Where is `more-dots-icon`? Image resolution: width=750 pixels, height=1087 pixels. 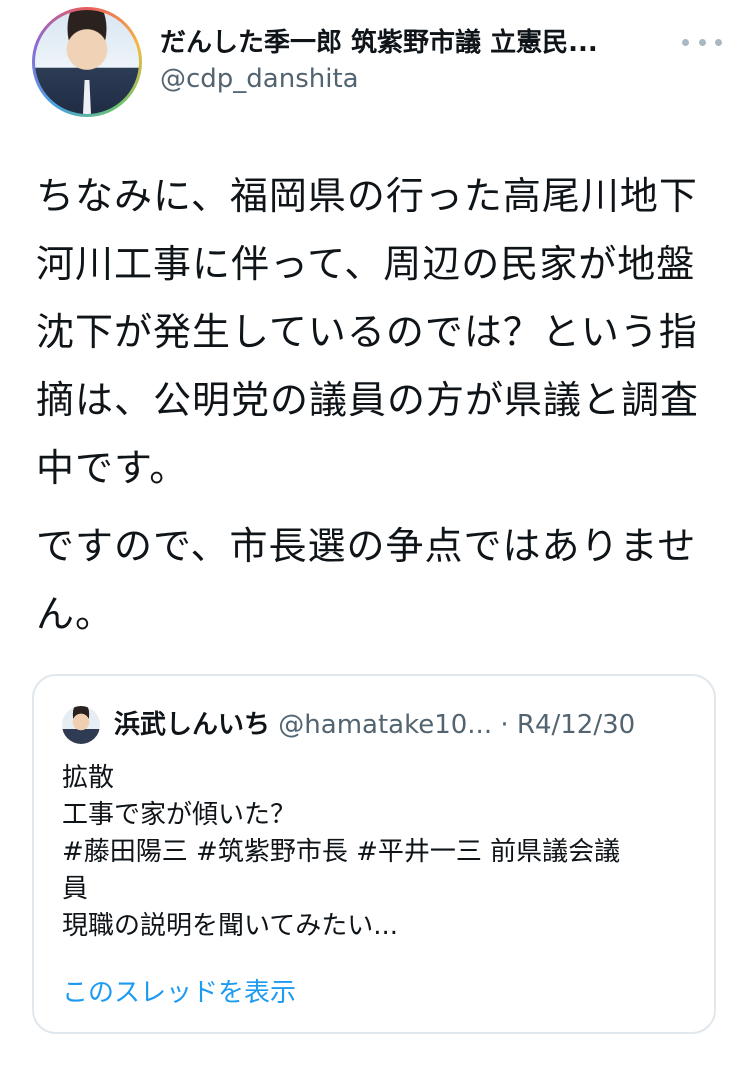 more-dots-icon is located at coordinates (702, 42).